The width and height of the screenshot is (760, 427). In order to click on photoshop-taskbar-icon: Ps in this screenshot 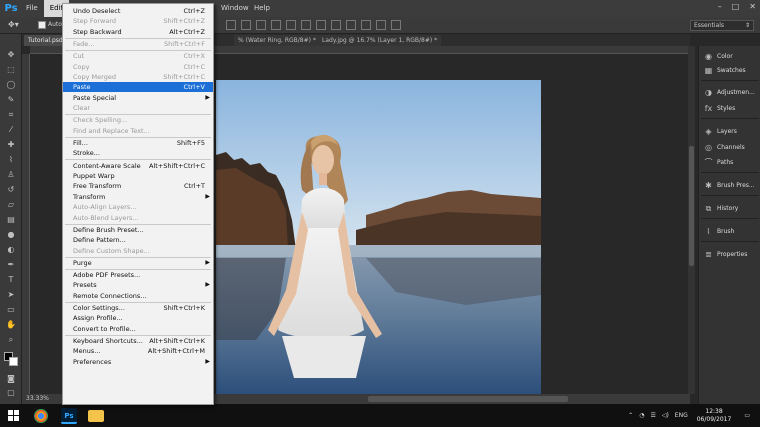, I will do `click(69, 416)`.